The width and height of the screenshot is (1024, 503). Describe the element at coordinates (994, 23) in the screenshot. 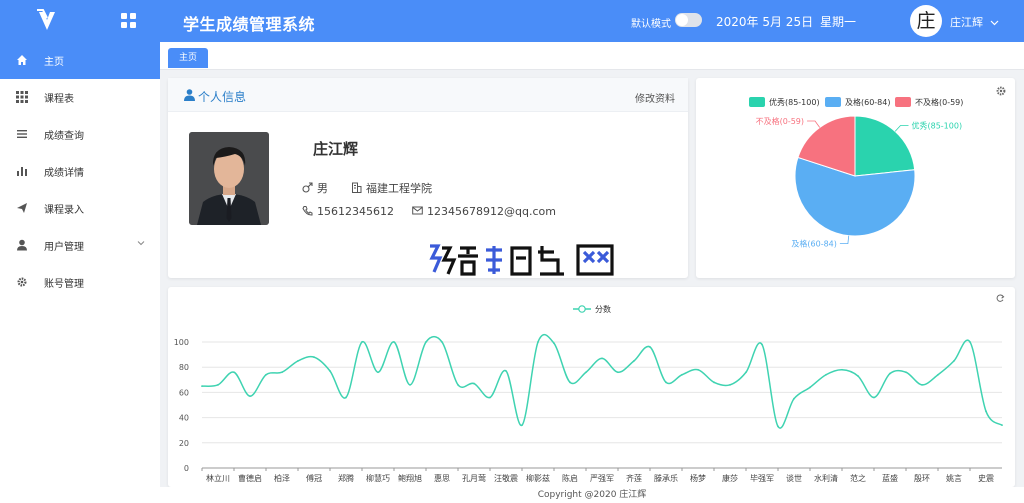

I see `chevron-down-icon` at that location.